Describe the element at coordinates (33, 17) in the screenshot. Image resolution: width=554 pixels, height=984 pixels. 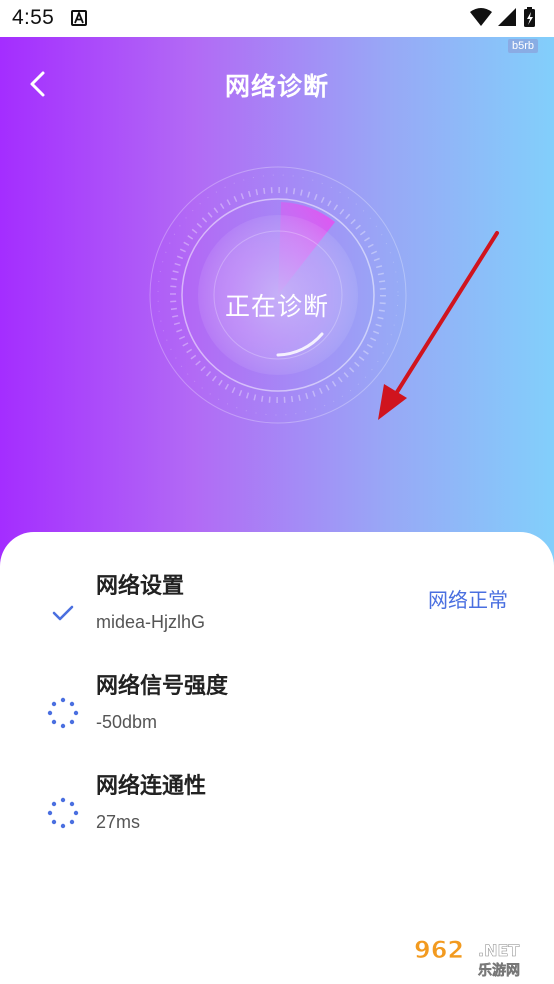
I see `status-time: 4:55` at that location.